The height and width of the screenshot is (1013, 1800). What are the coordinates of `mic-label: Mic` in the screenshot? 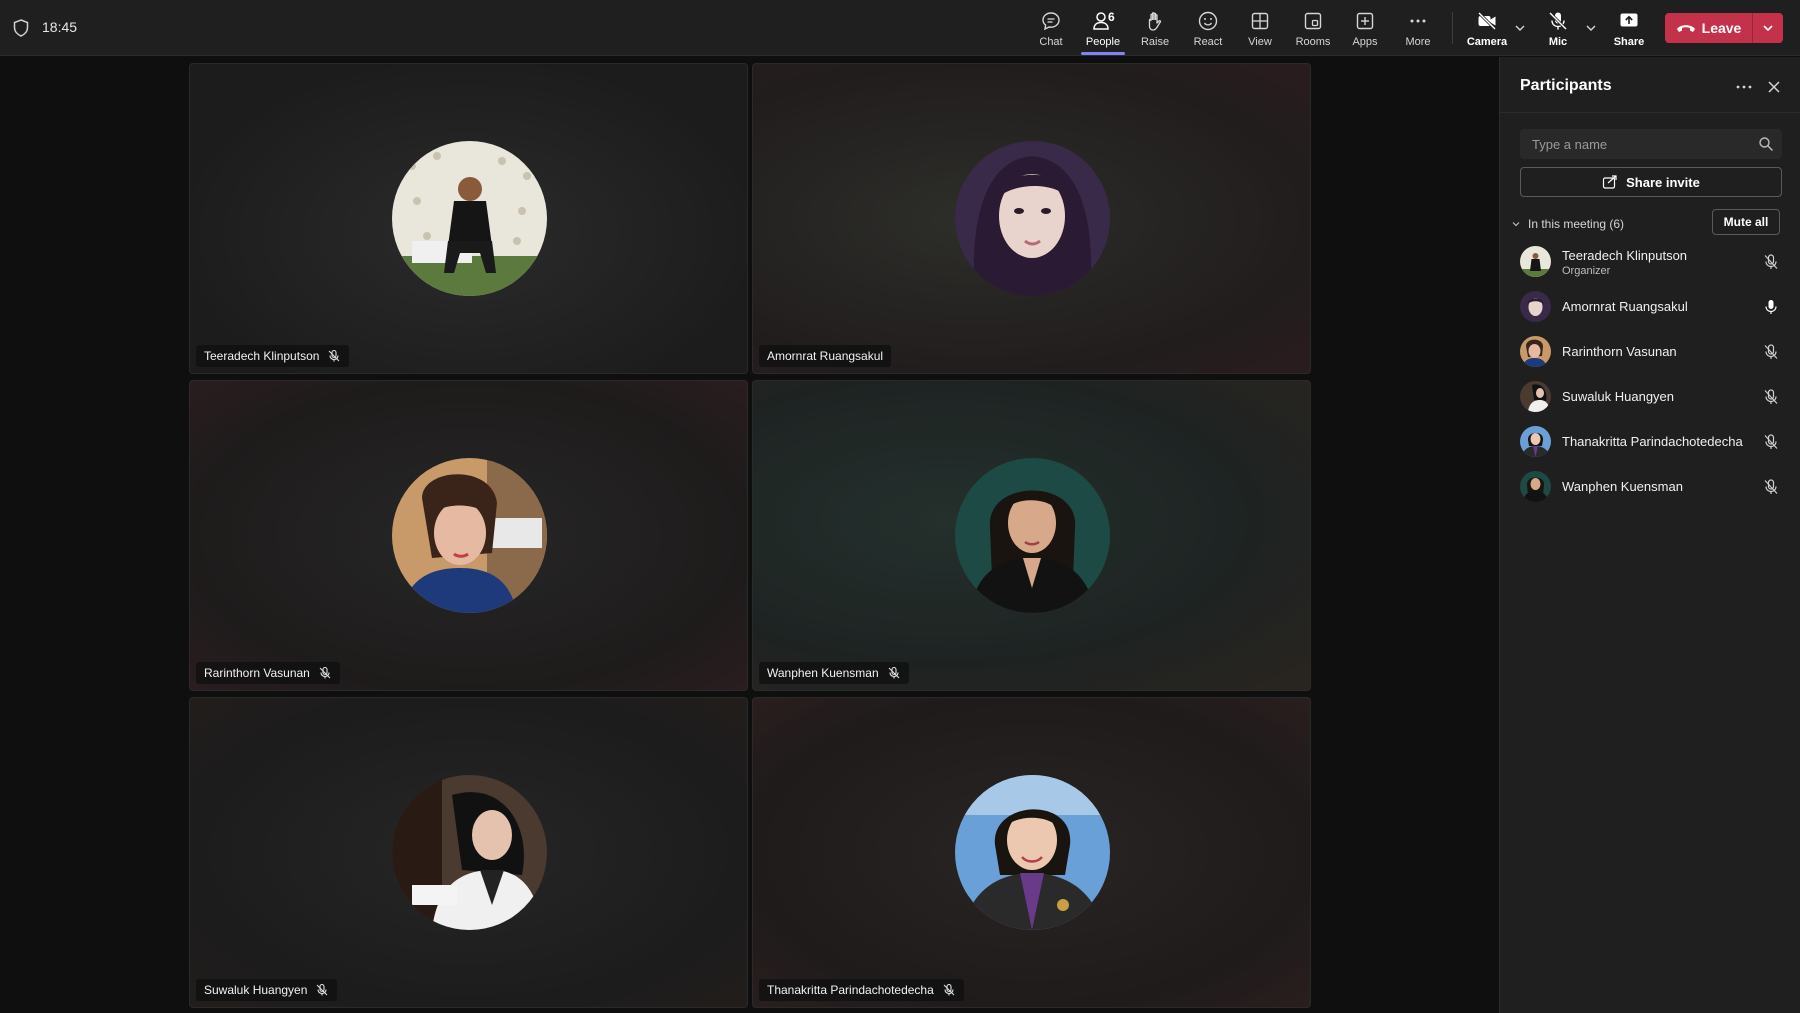 It's located at (1558, 42).